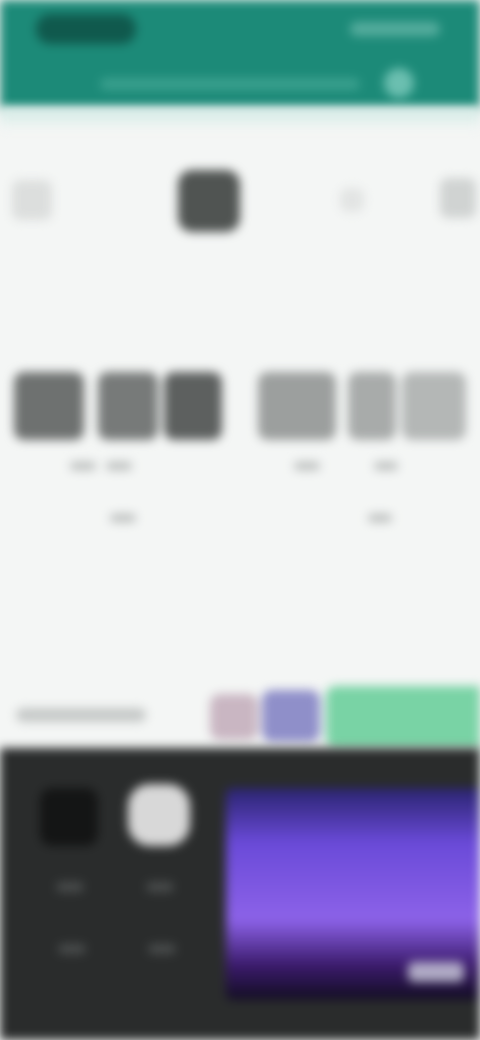 The height and width of the screenshot is (1040, 480). What do you see at coordinates (209, 201) in the screenshot?
I see `clock-icon` at bounding box center [209, 201].